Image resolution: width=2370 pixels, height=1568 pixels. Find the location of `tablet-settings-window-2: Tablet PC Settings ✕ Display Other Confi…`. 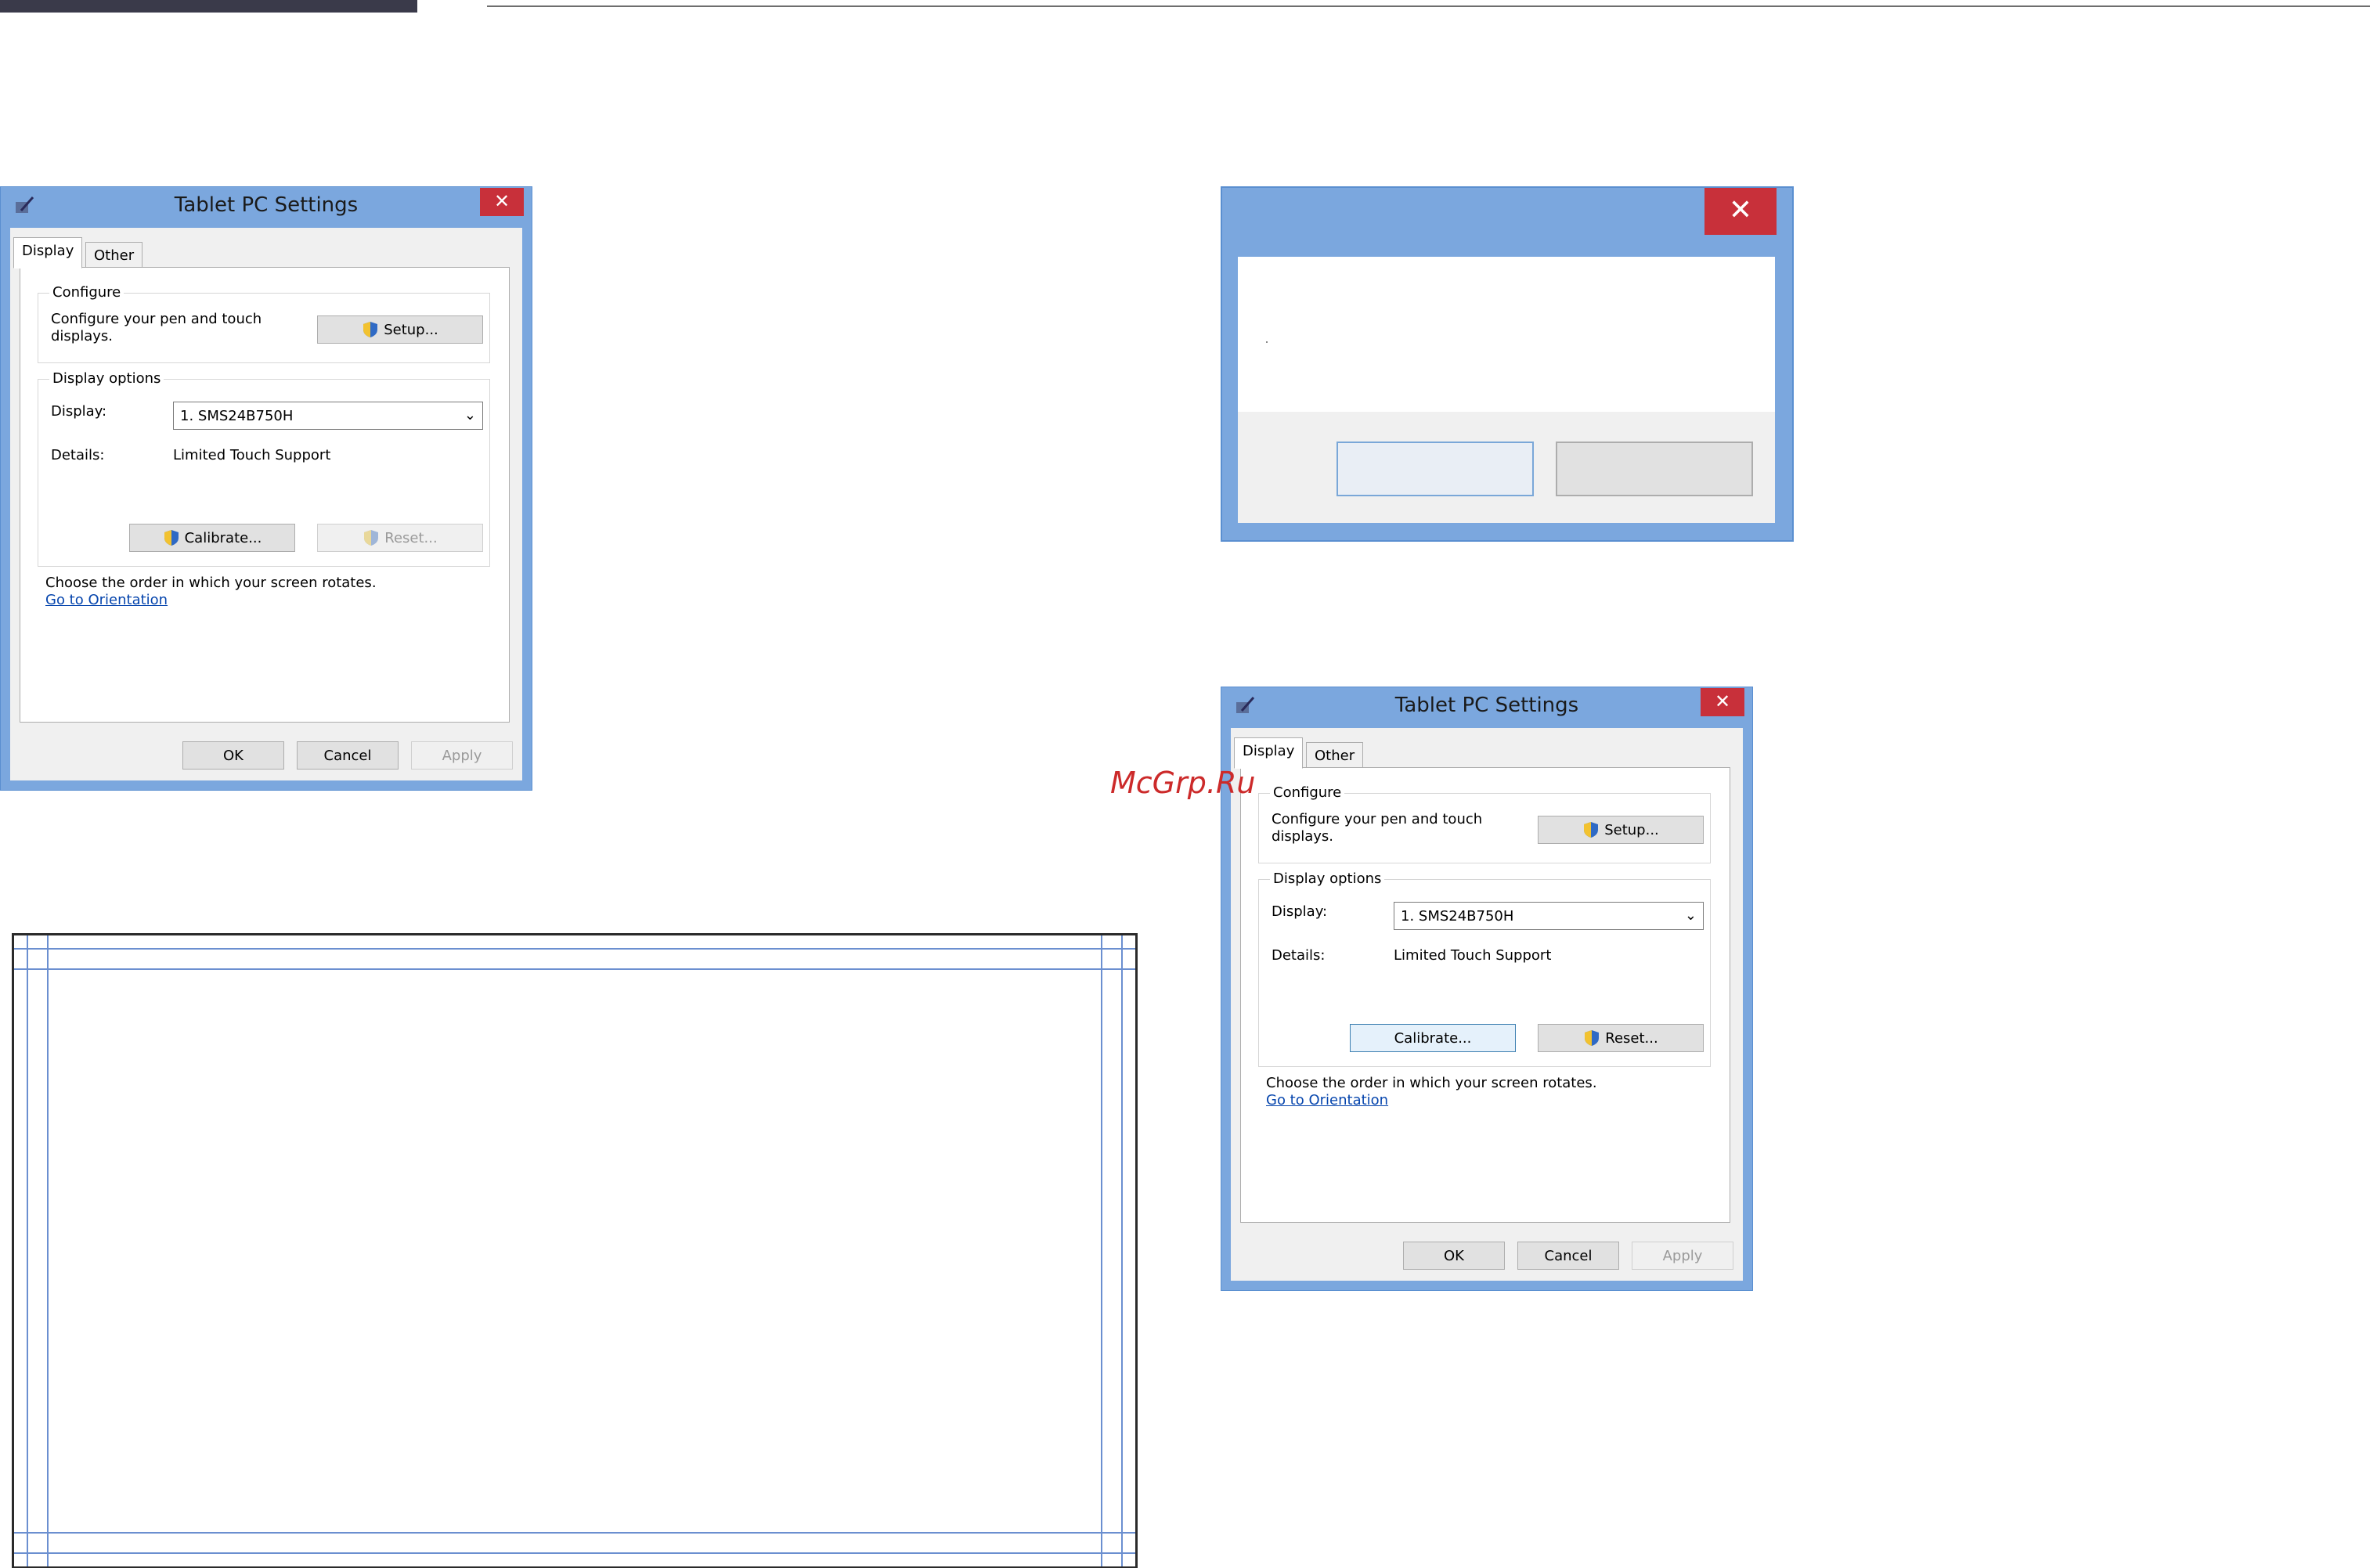

tablet-settings-window-2: Tablet PC Settings ✕ Display Other Confi… is located at coordinates (1487, 989).